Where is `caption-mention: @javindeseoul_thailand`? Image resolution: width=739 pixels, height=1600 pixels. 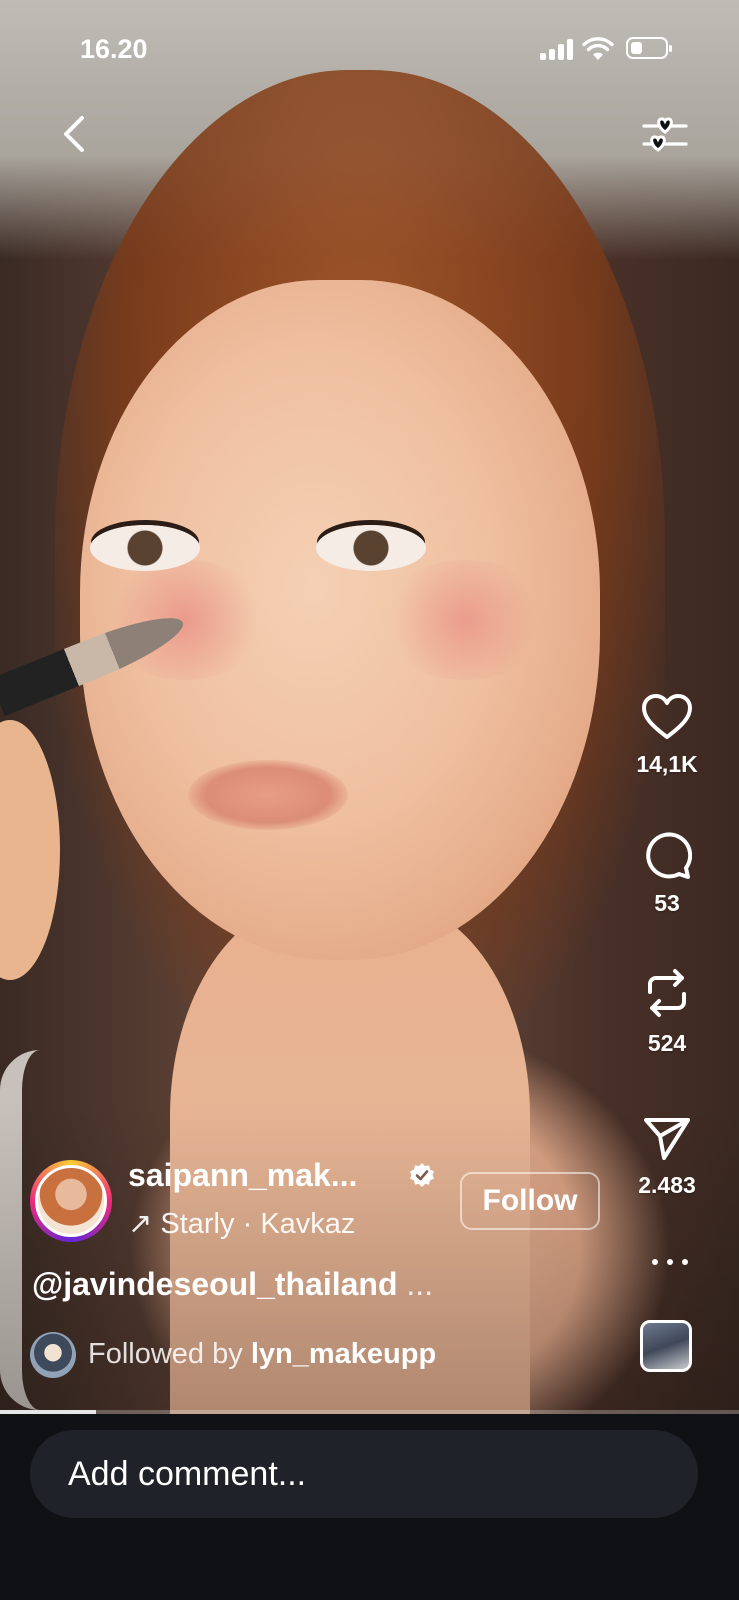
caption-mention: @javindeseoul_thailand is located at coordinates (215, 1284).